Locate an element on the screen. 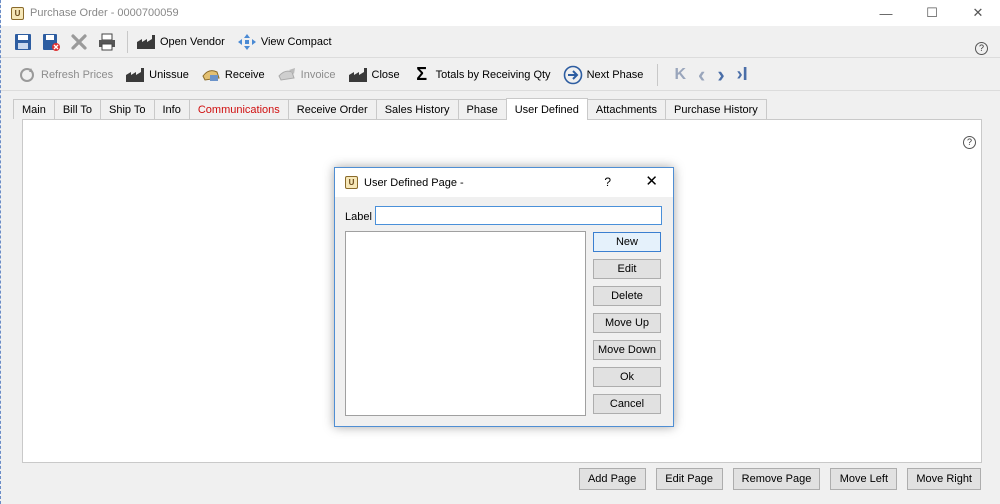 The height and width of the screenshot is (504, 1000). first-record-icon: K is located at coordinates (680, 75).